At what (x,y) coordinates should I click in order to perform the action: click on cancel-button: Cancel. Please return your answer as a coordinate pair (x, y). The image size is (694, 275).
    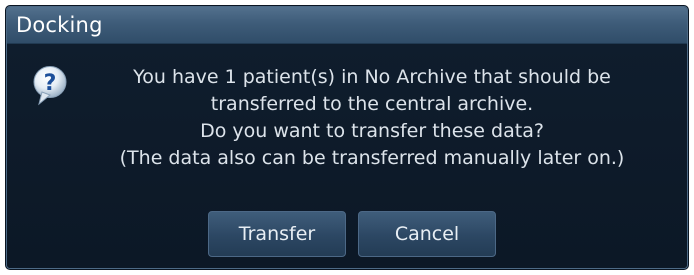
    Looking at the image, I should click on (427, 234).